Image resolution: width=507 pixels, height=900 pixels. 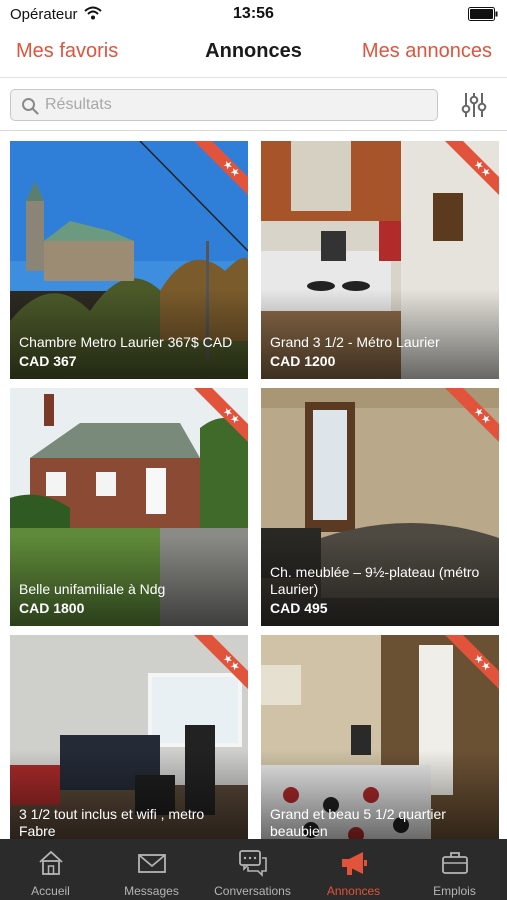 I want to click on tab-bar: Accueil Messages Conversations Annonces, so click(x=253, y=869).